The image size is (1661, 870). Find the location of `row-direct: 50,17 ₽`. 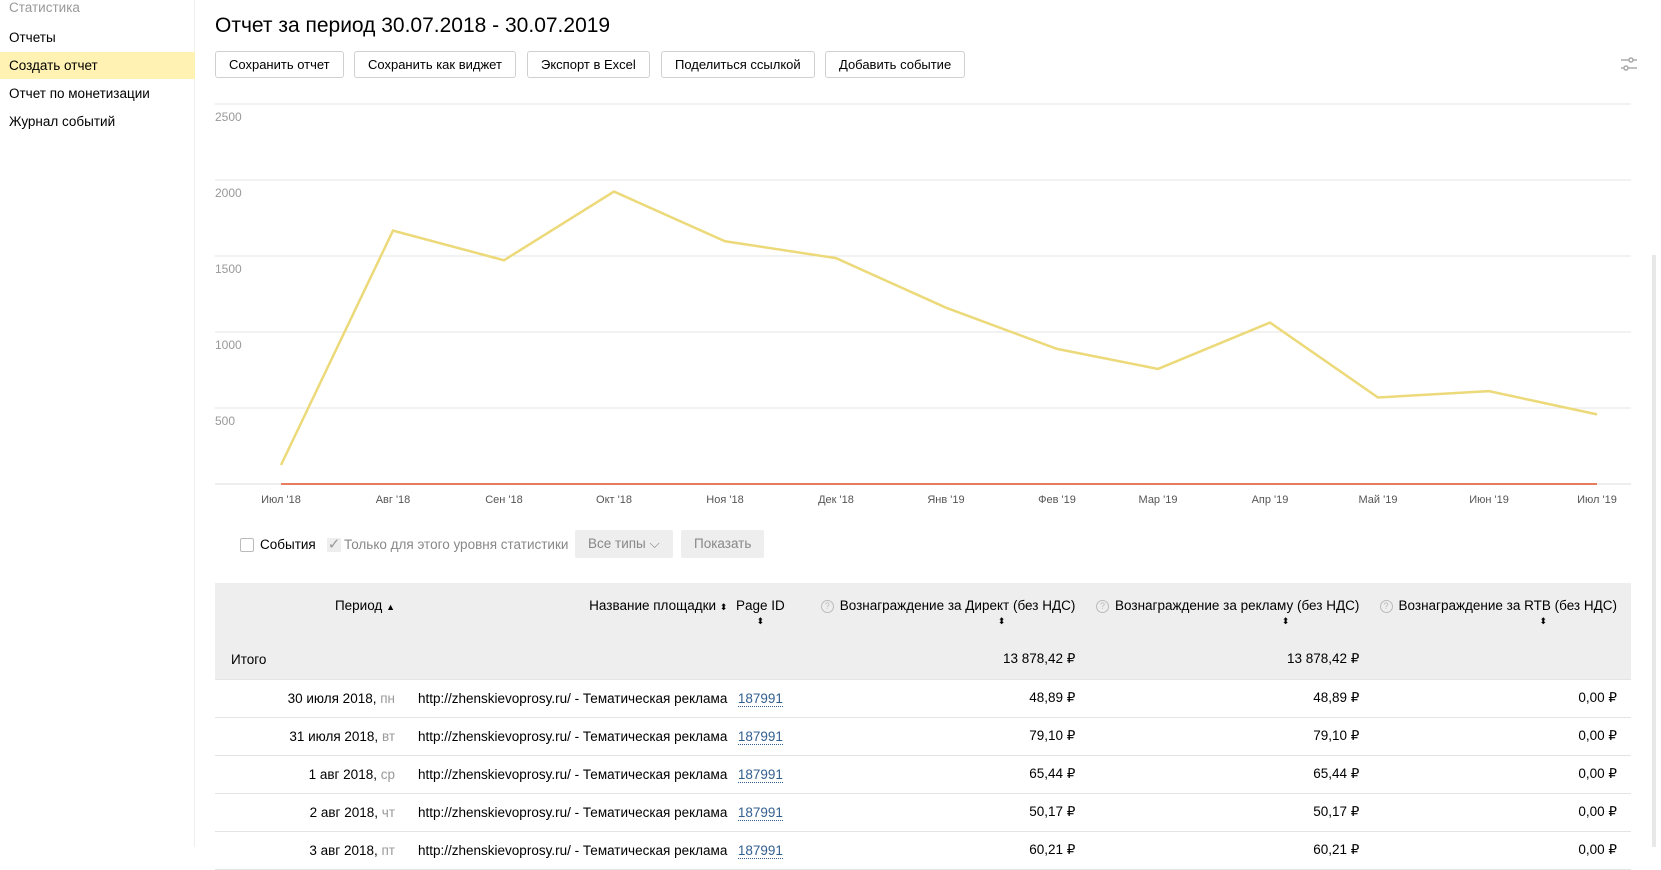

row-direct: 50,17 ₽ is located at coordinates (941, 812).